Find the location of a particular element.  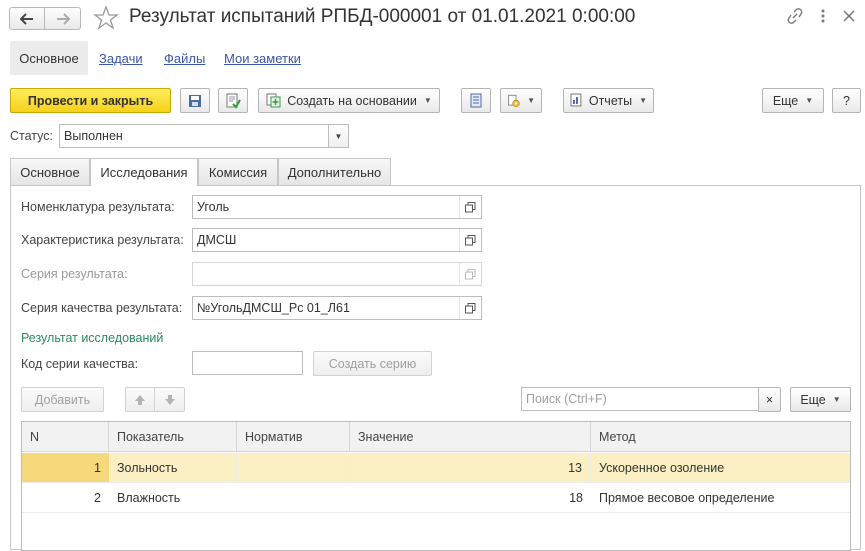

arrow-left-icon is located at coordinates (26, 18).